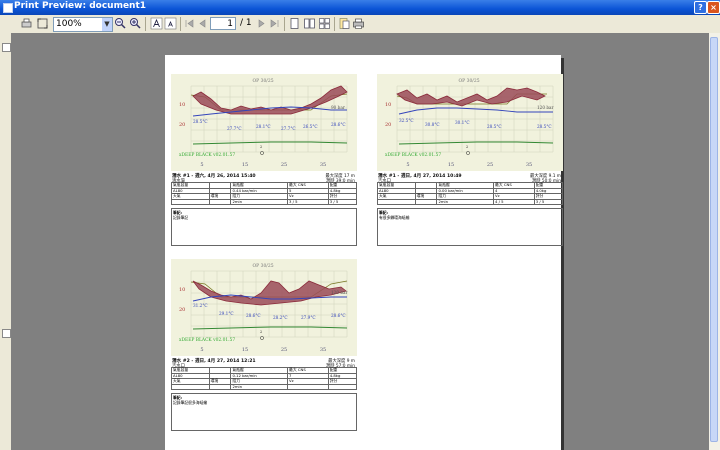  What do you see at coordinates (475, 111) in the screenshot?
I see `temperature-line` at bounding box center [475, 111].